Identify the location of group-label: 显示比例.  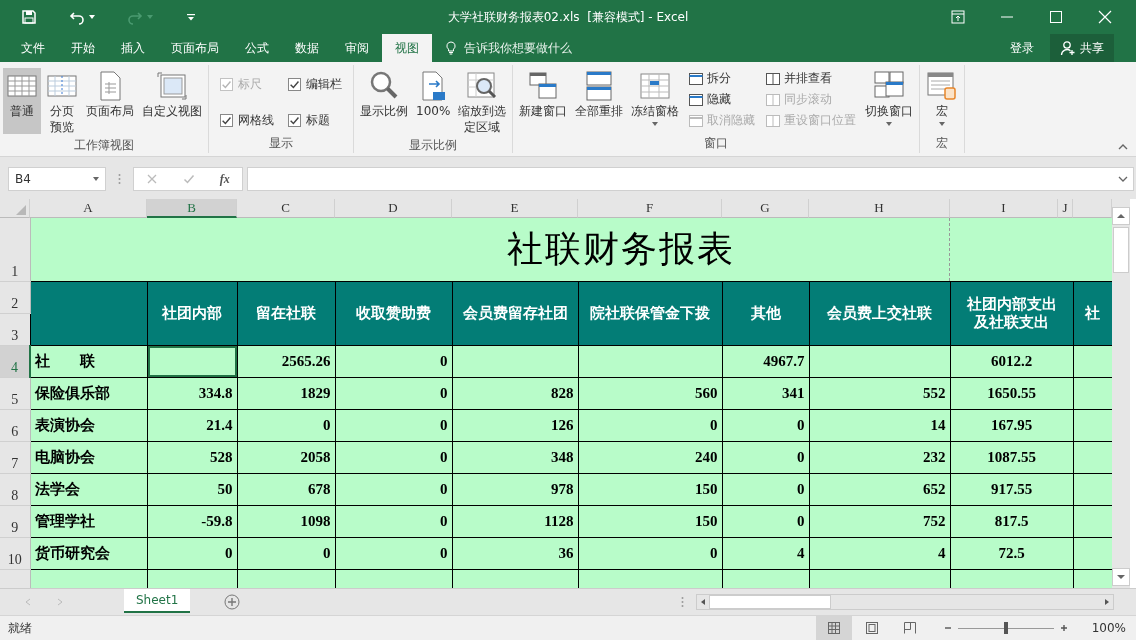
(433, 146).